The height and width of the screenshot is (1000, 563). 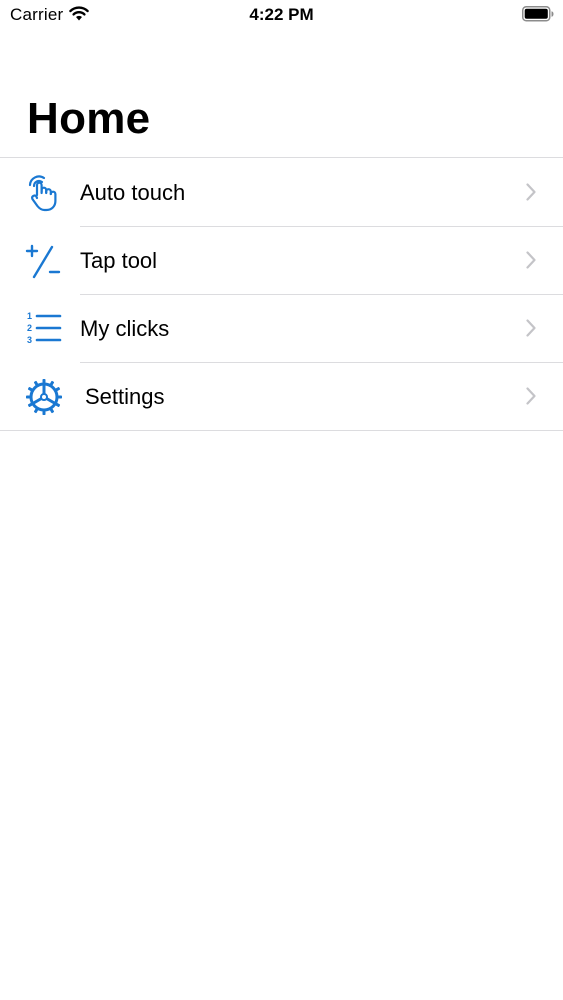 What do you see at coordinates (133, 192) in the screenshot?
I see `menu-item-label: Auto touch` at bounding box center [133, 192].